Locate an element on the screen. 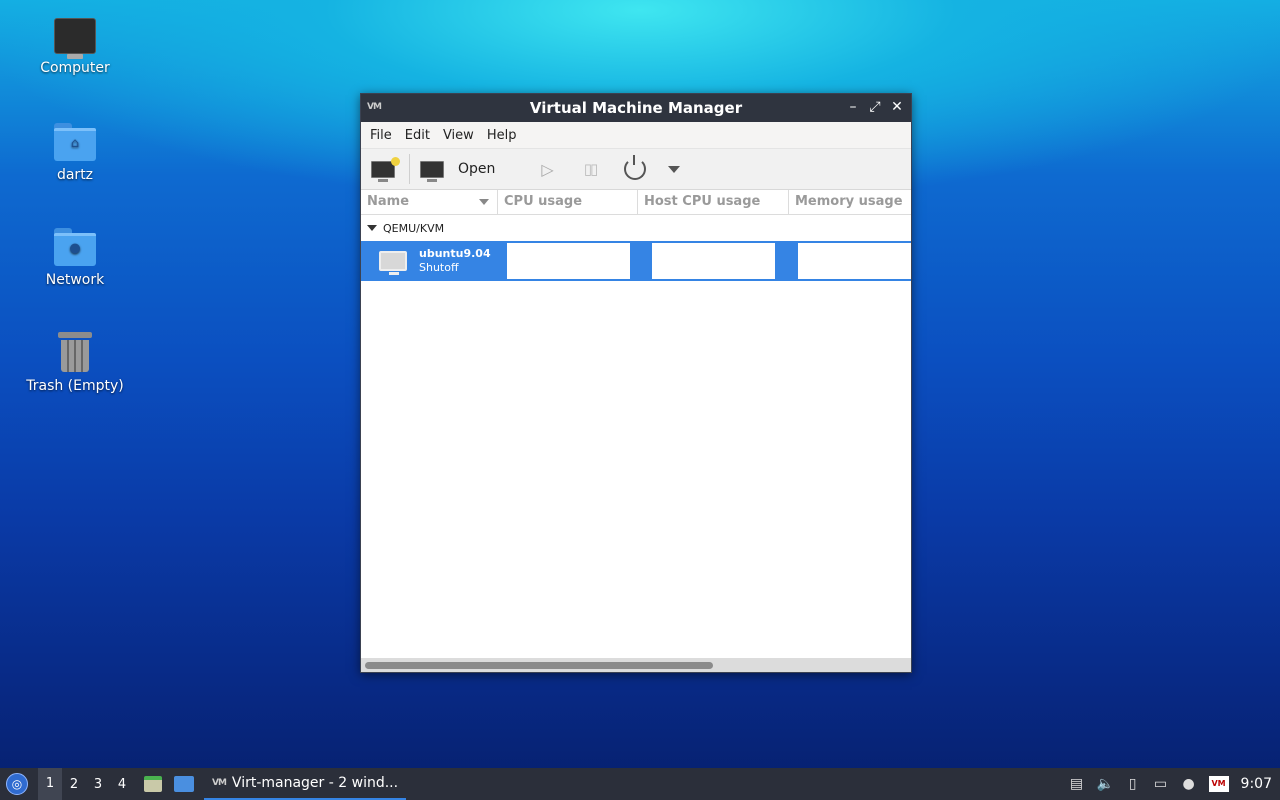  column-cpu-usage: CPU usage is located at coordinates (568, 202).